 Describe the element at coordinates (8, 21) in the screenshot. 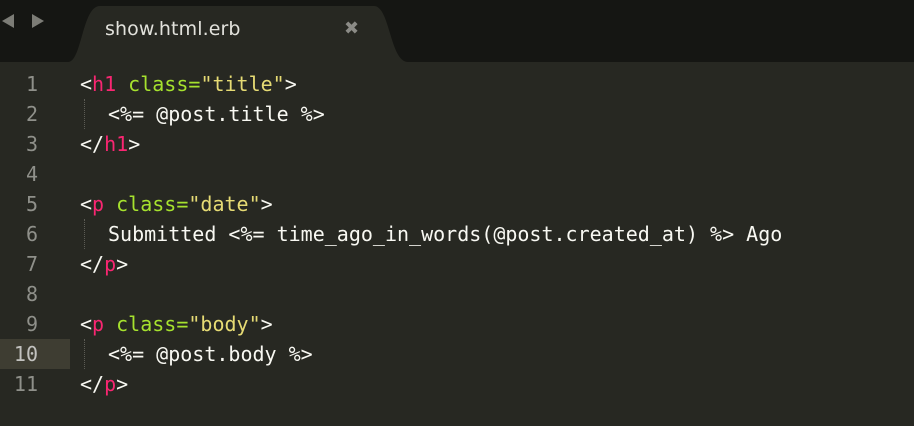

I see `triangle-left-icon` at that location.